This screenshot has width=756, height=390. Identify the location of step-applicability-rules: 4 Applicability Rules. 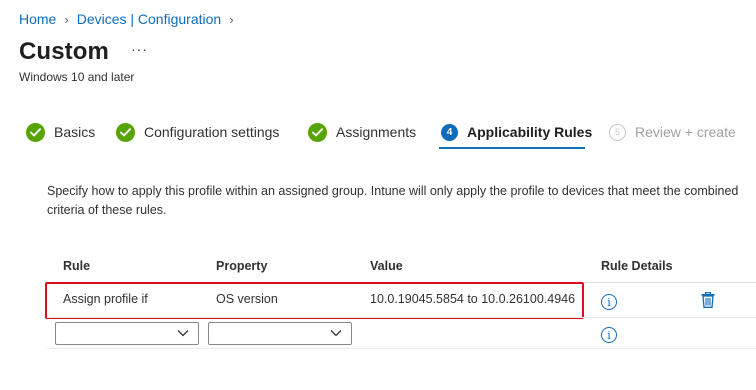
(516, 132).